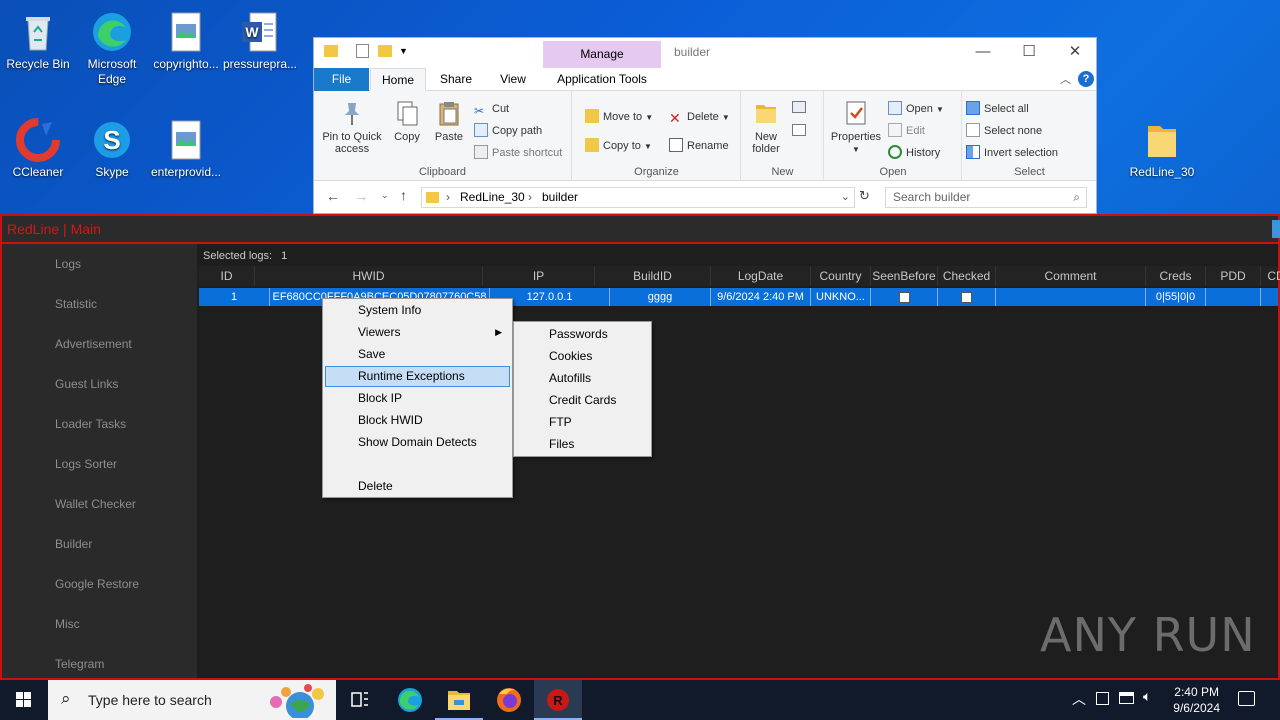  What do you see at coordinates (369, 276) in the screenshot?
I see `column-header-hwid: HWID` at bounding box center [369, 276].